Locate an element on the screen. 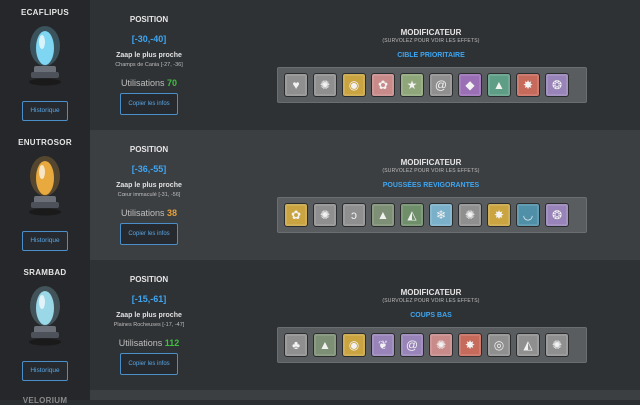 This screenshot has height=405, width=640. modifier-name: POUSSÉES REVIGORANTES is located at coordinates (431, 185).